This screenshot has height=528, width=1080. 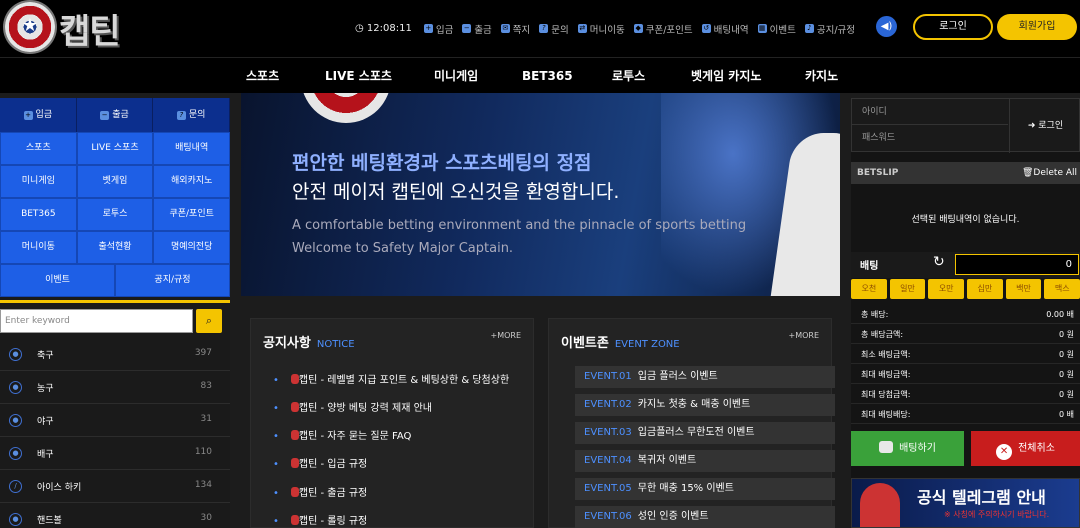 I want to click on sport-item-soccer: ● 축구 397, so click(x=115, y=354).